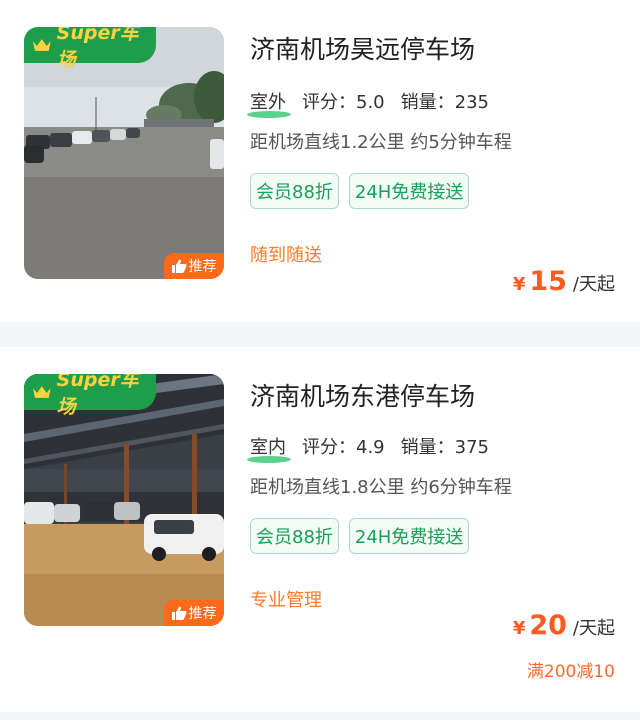  I want to click on price-value: 20, so click(548, 625).